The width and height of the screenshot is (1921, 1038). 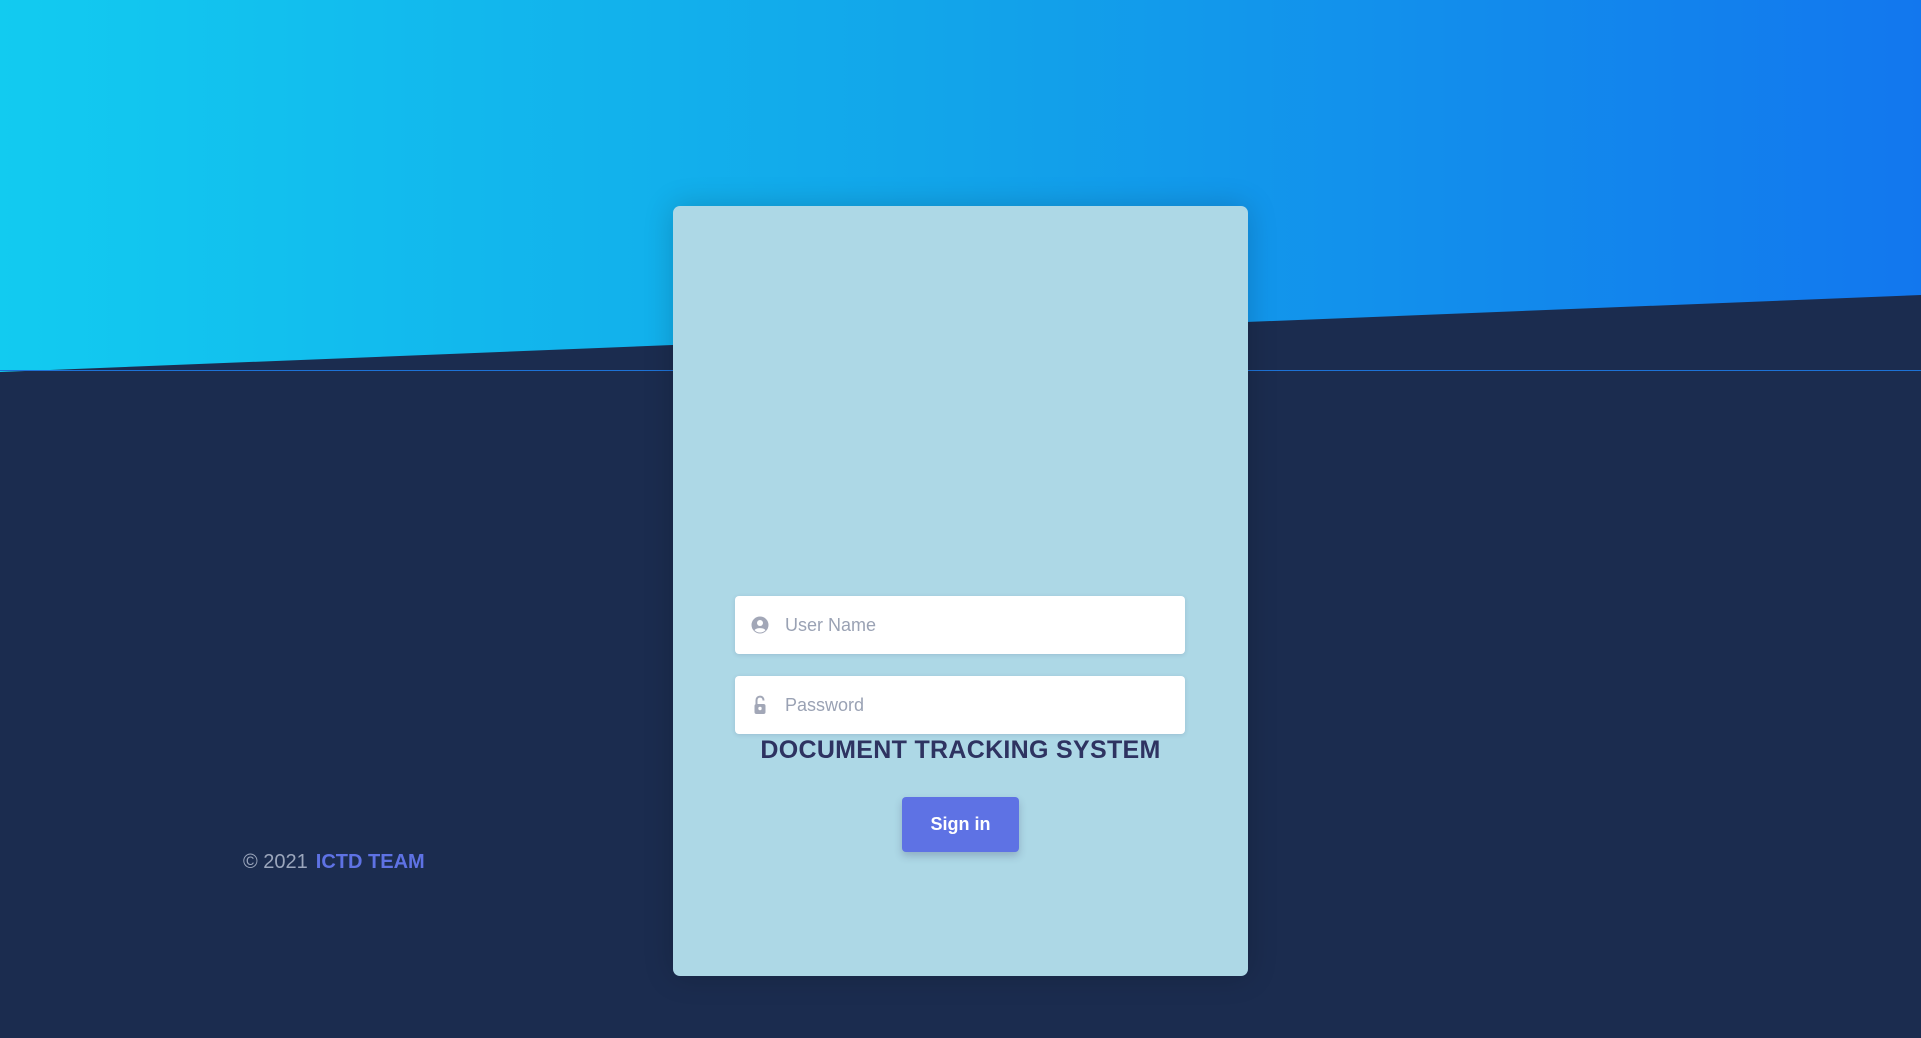 What do you see at coordinates (960, 824) in the screenshot?
I see `sign-in-button: Sign in` at bounding box center [960, 824].